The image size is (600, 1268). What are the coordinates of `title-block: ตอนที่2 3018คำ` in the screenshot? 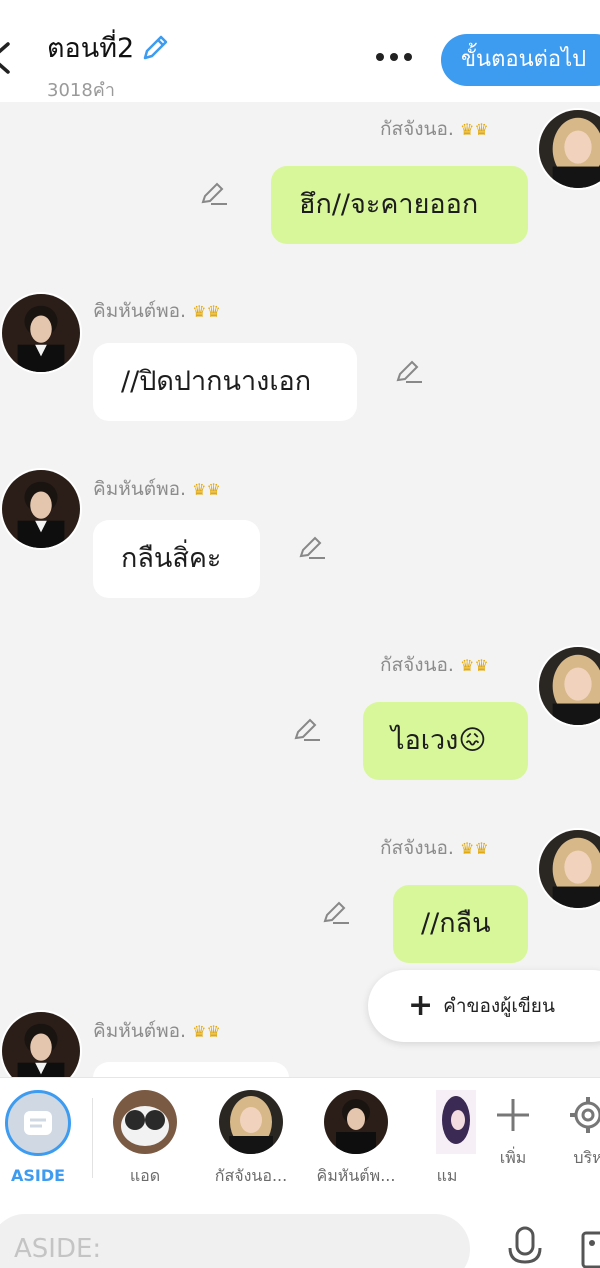 It's located at (108, 65).